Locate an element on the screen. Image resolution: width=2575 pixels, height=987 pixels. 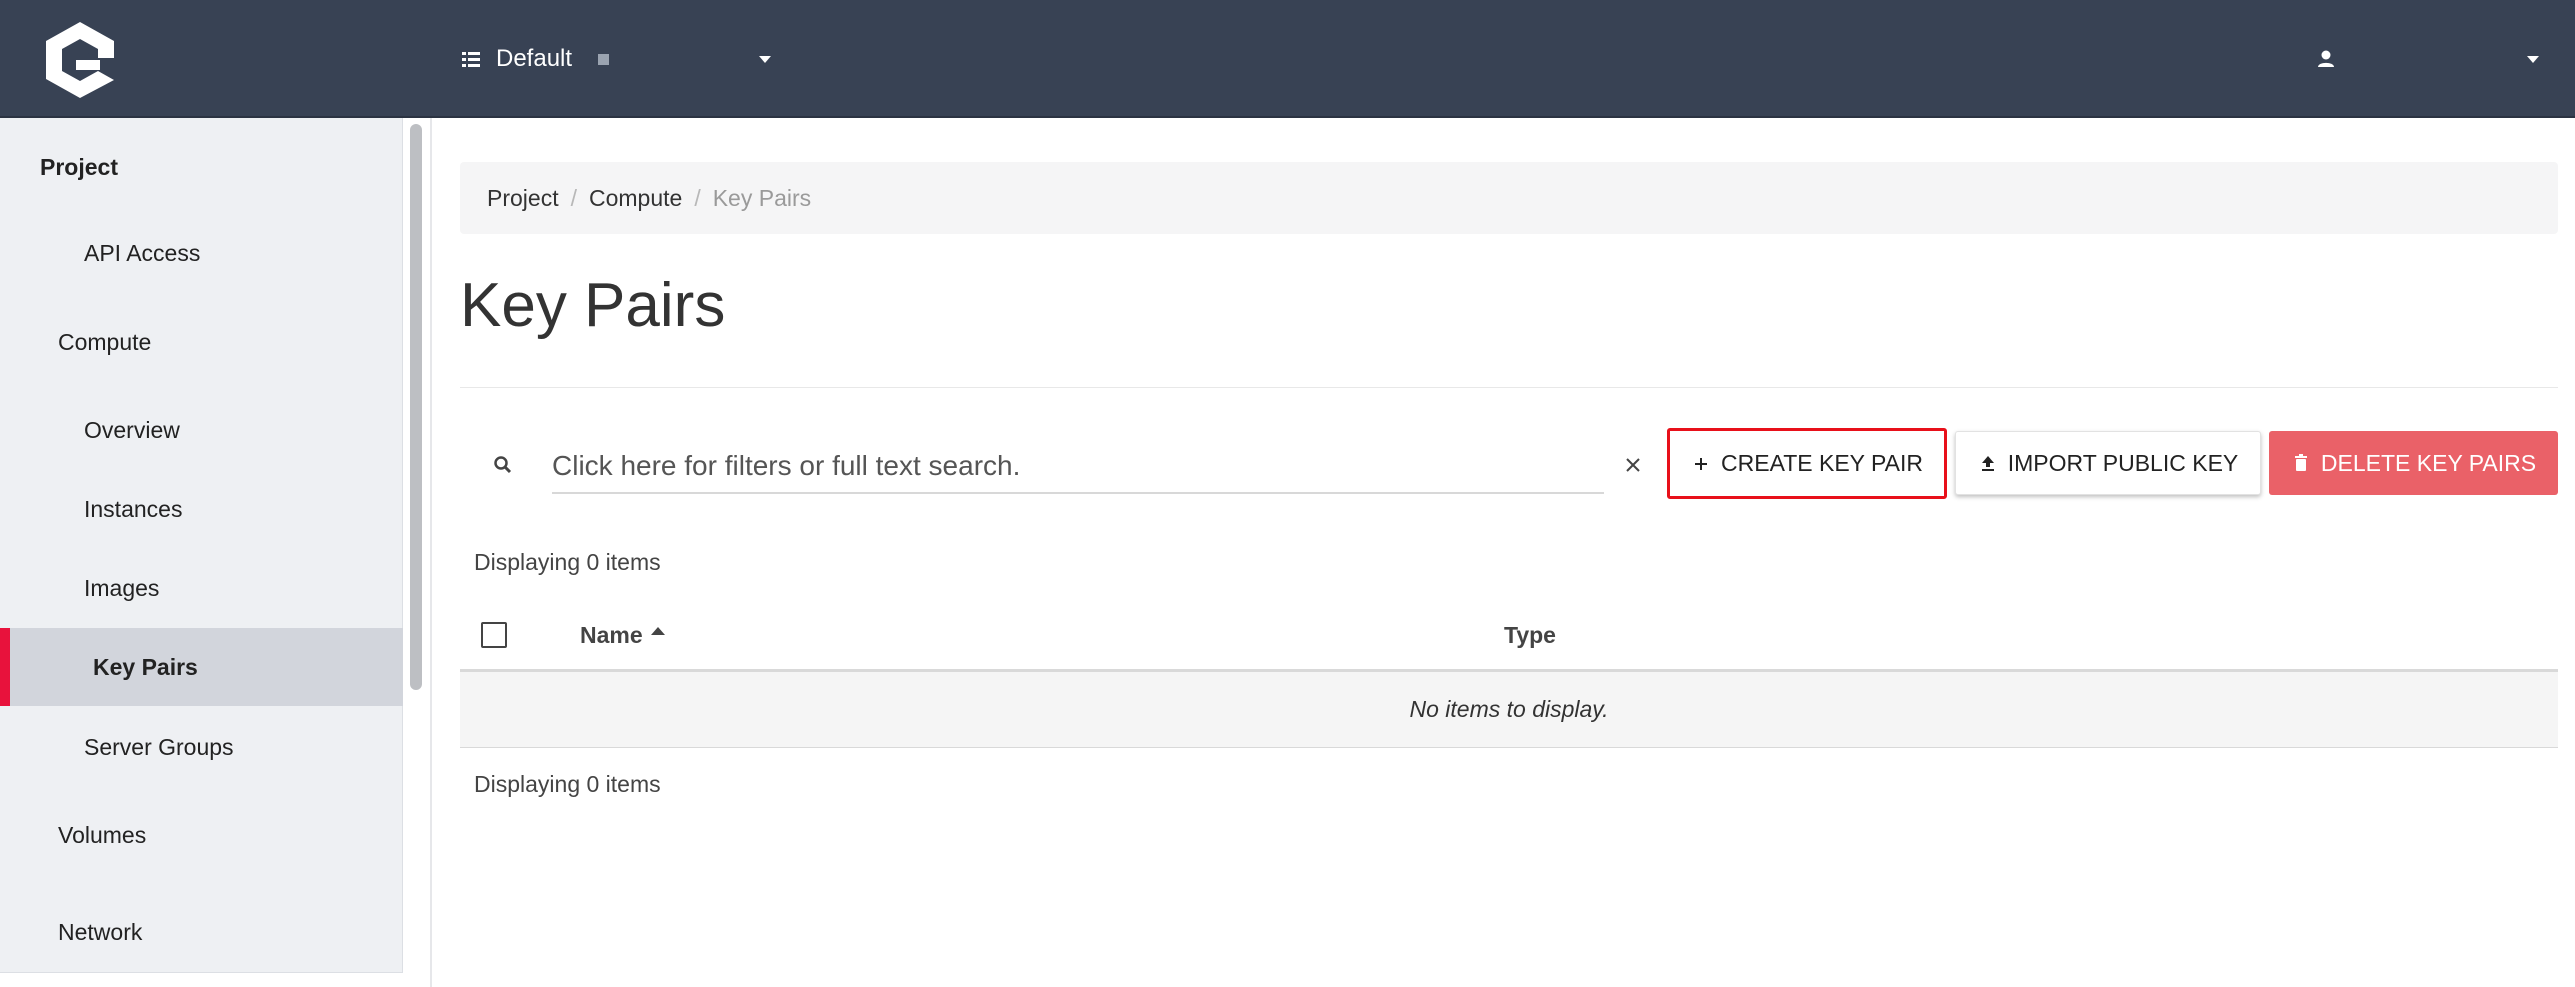
sidebar-item-label: Server Groups is located at coordinates (159, 746).